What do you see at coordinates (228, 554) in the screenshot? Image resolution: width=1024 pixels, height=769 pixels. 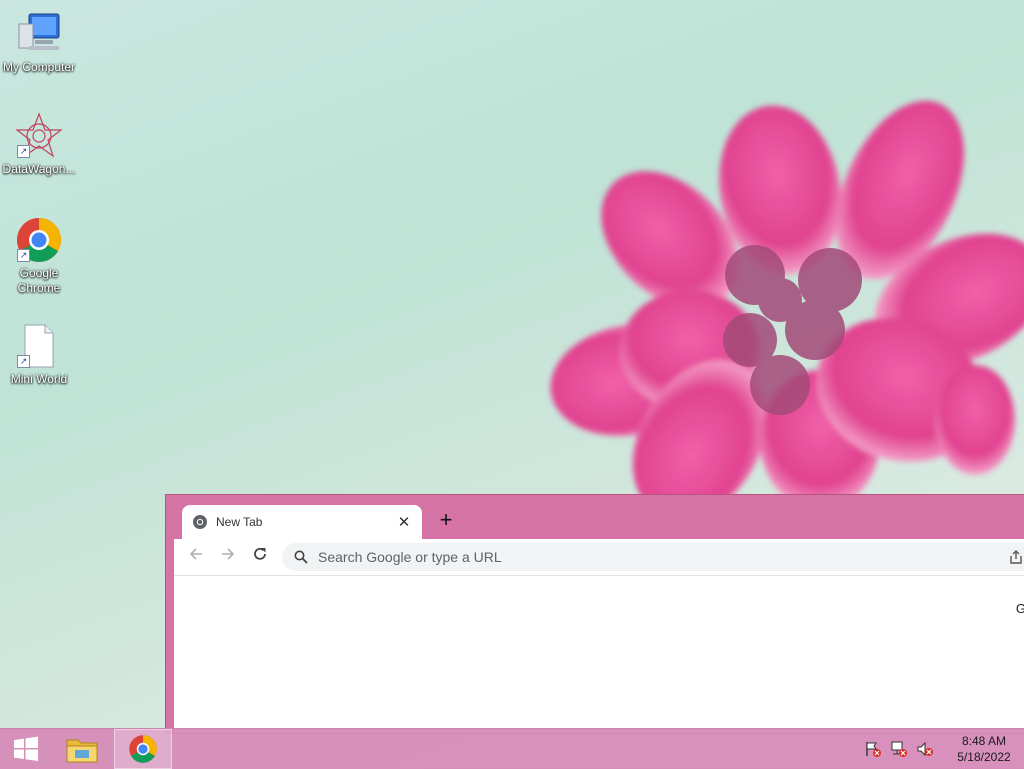 I see `arrow-right-icon` at bounding box center [228, 554].